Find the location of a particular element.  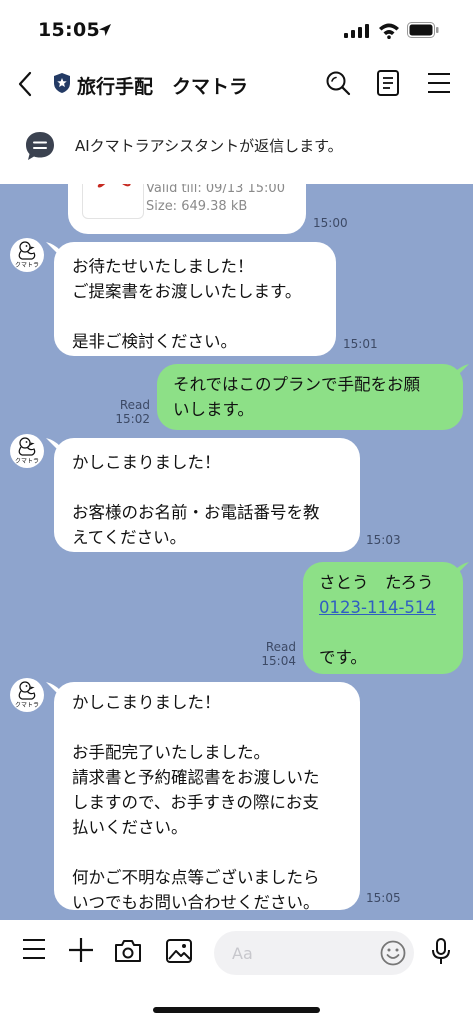

message-bubble: それではこのプランで手配をお願 いします。 is located at coordinates (310, 397).